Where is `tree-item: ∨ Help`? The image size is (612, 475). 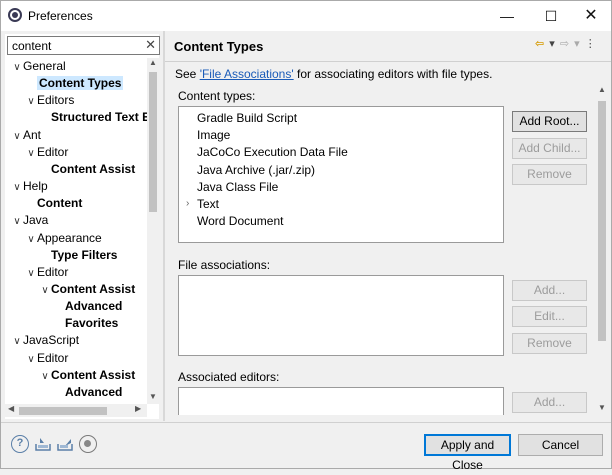
tree-item: ∨ Help is located at coordinates (29, 187).